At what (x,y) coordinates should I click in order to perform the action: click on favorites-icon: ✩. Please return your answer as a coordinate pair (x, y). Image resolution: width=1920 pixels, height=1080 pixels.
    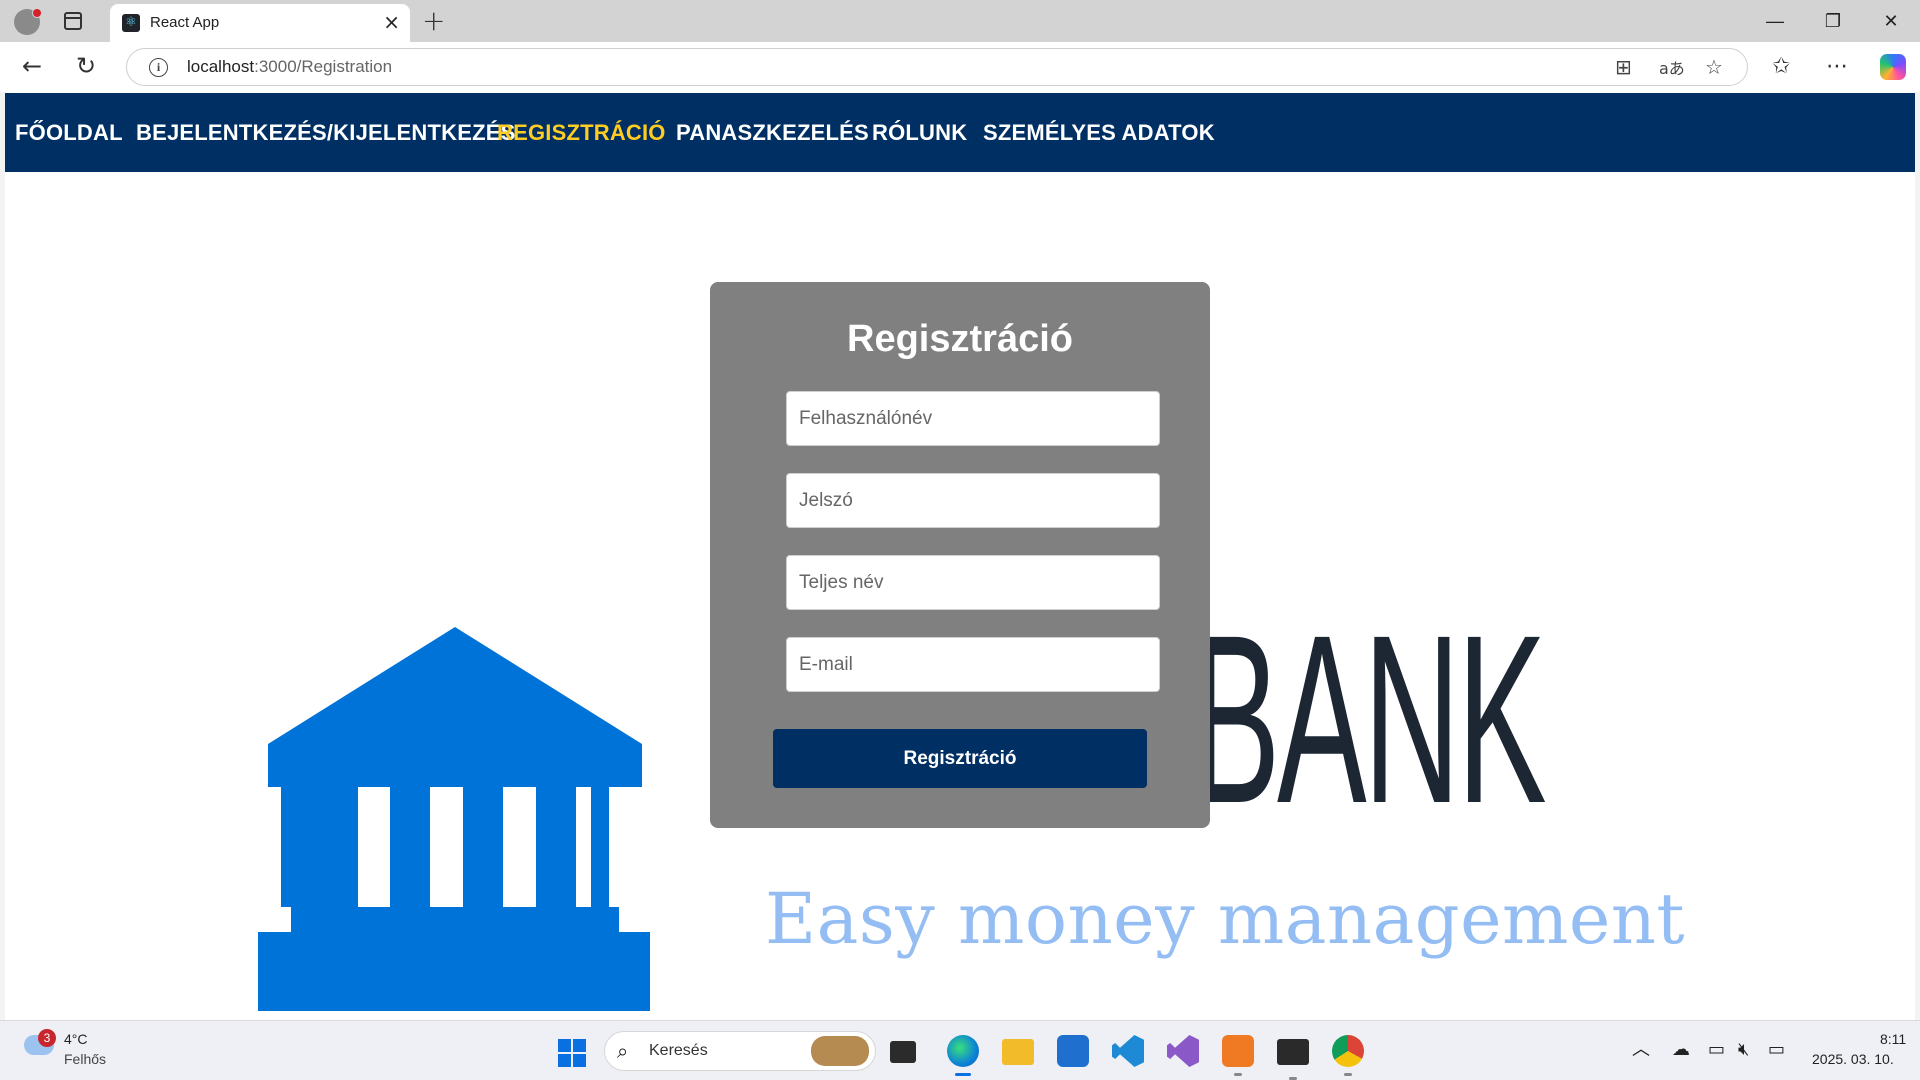
    Looking at the image, I should click on (1781, 67).